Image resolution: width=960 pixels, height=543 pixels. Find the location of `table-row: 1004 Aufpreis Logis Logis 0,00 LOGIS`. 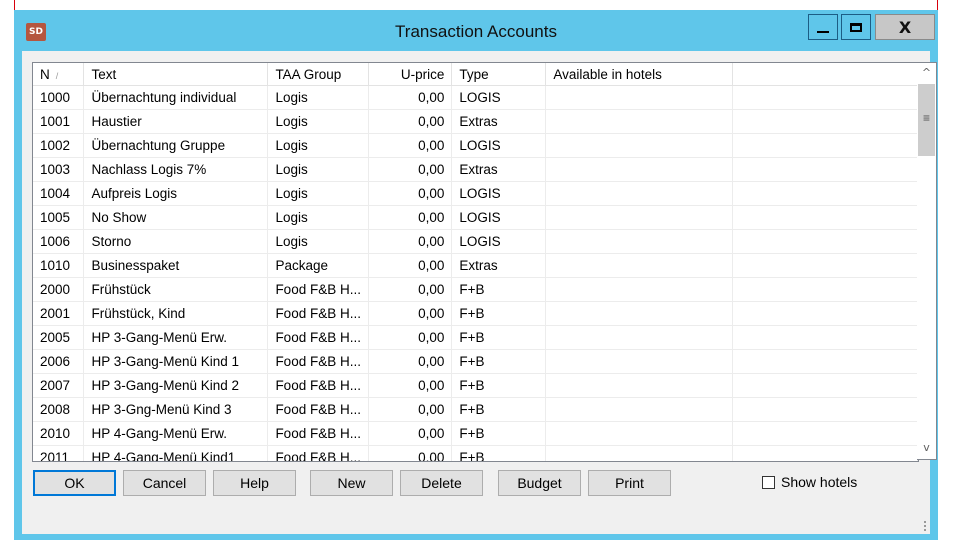

table-row: 1004 Aufpreis Logis Logis 0,00 LOGIS is located at coordinates (475, 193).